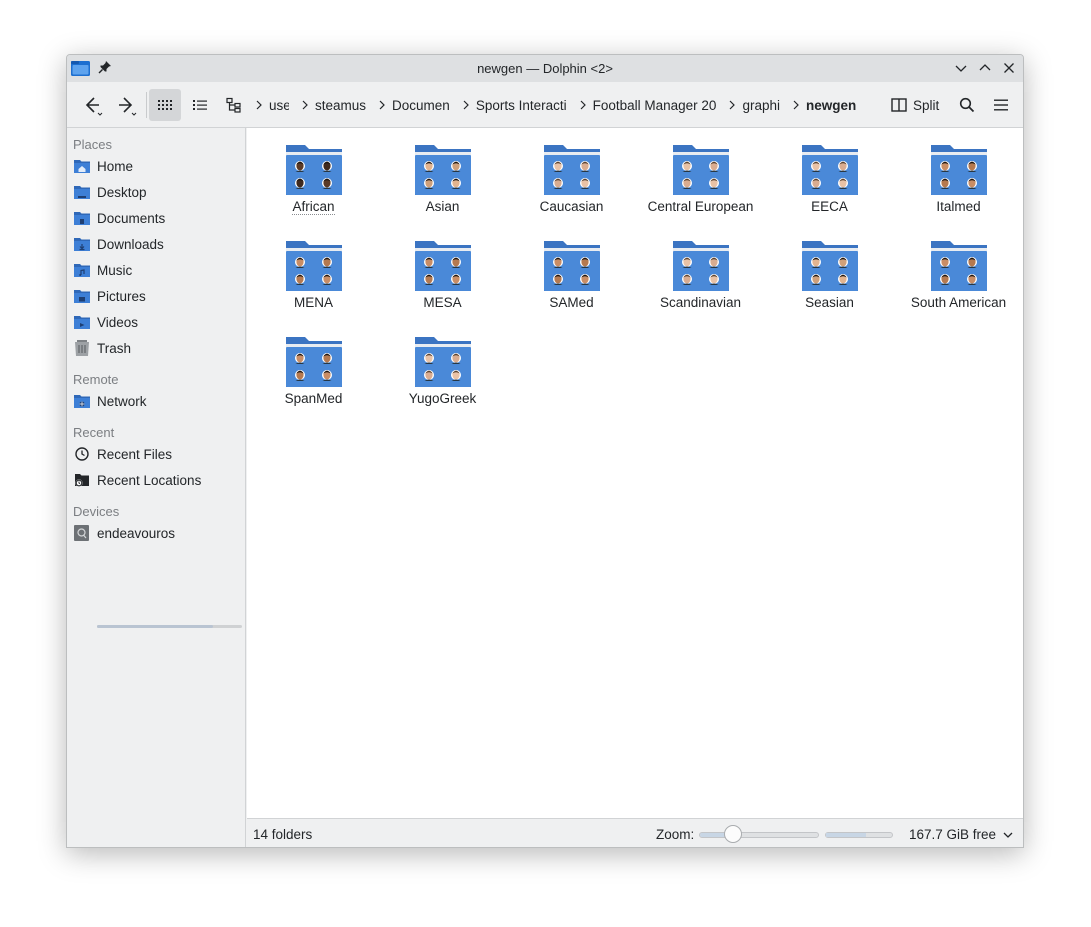 The height and width of the screenshot is (927, 1091). I want to click on sidebar-item-home: Home, so click(103, 166).